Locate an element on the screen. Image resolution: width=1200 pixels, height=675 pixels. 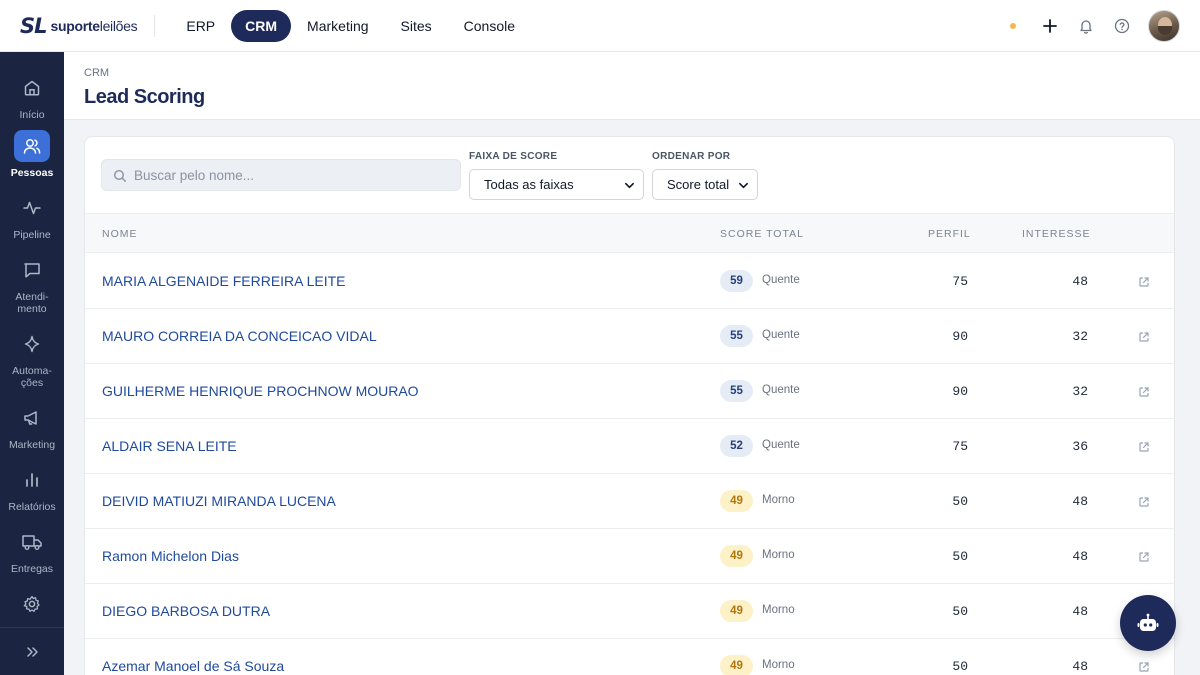
page-header: CRM Lead Scoring is located at coordinates (632, 86).